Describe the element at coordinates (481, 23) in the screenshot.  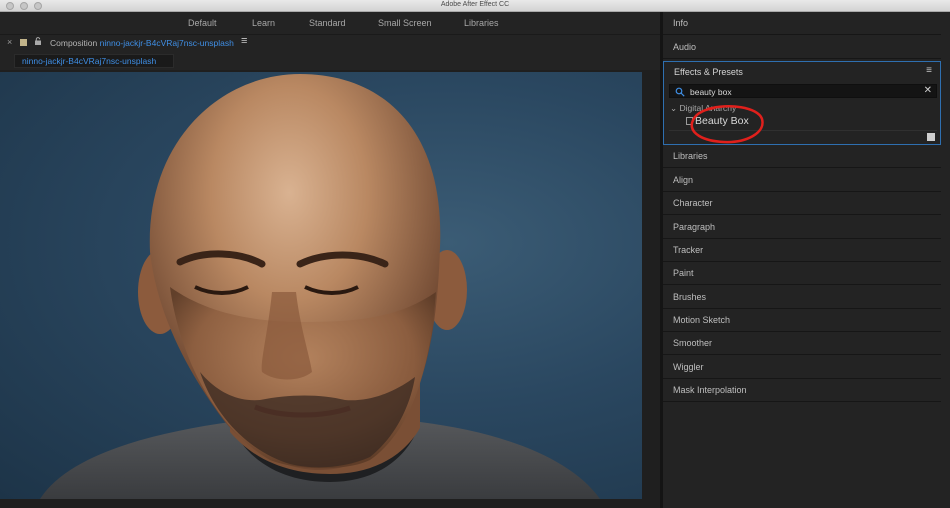
I see `workspace-libraries: Libraries` at that location.